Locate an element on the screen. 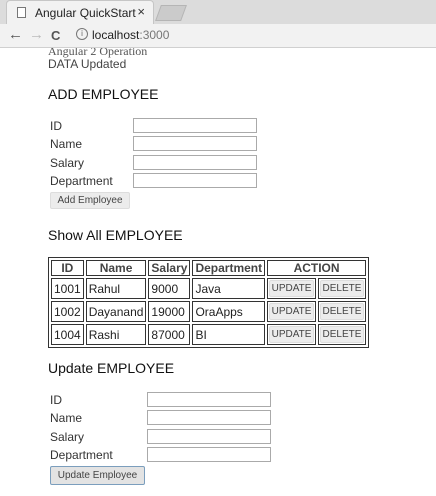  cell-department: BI is located at coordinates (229, 334).